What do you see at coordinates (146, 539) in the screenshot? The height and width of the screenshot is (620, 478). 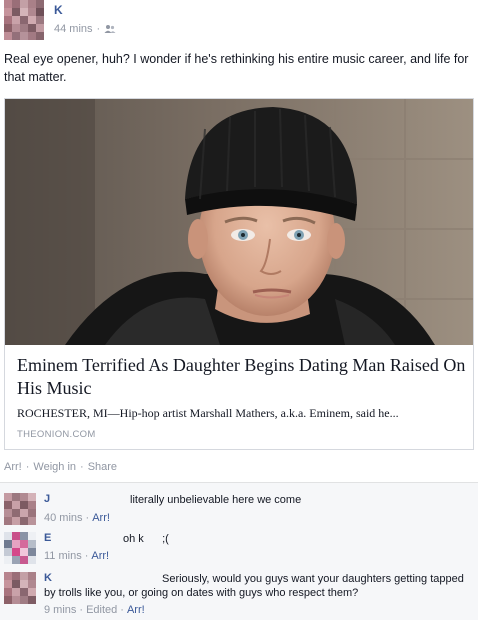 I see `comment-text: oh k ;(` at bounding box center [146, 539].